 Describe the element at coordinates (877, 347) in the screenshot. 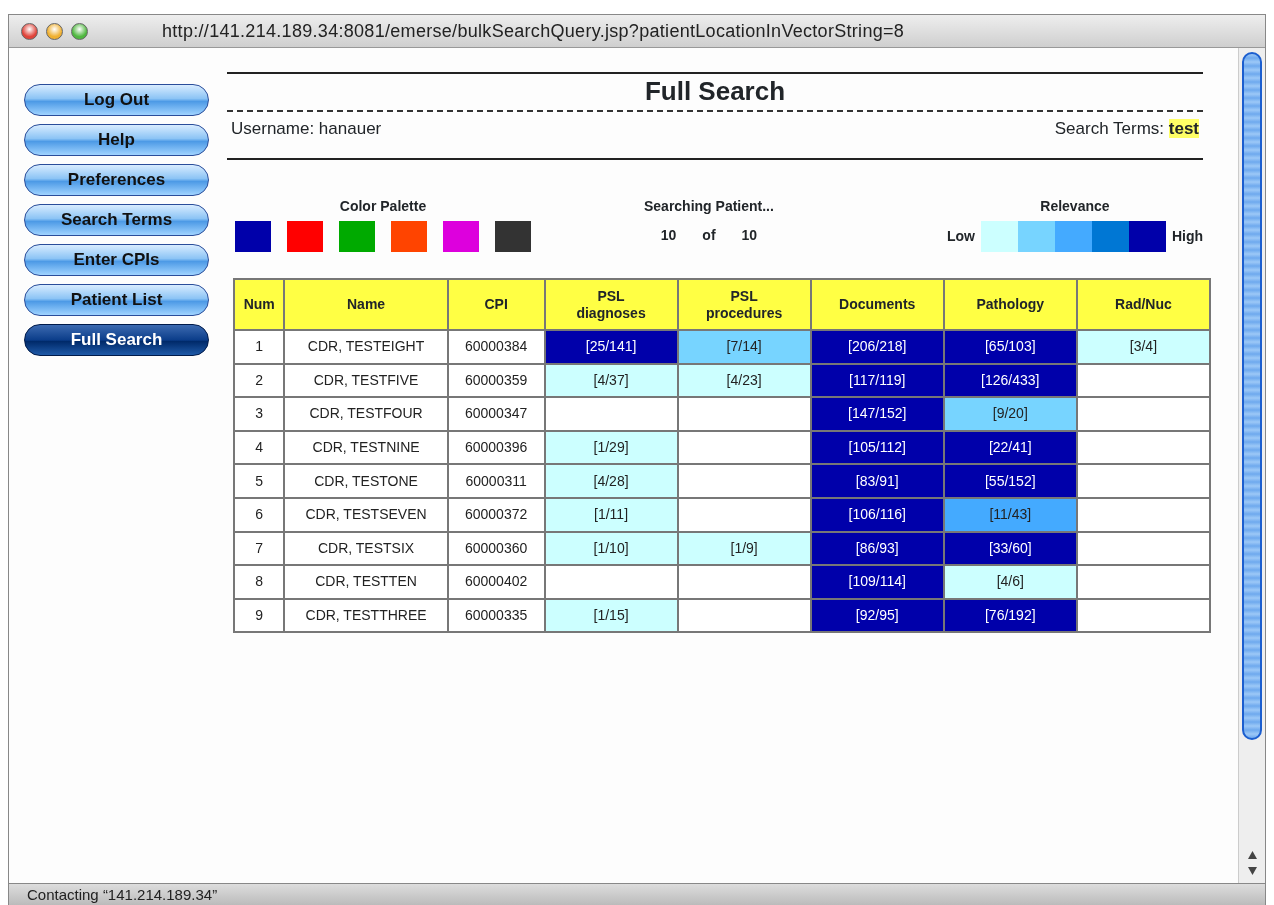

I see `result-cell: [206/218]` at that location.